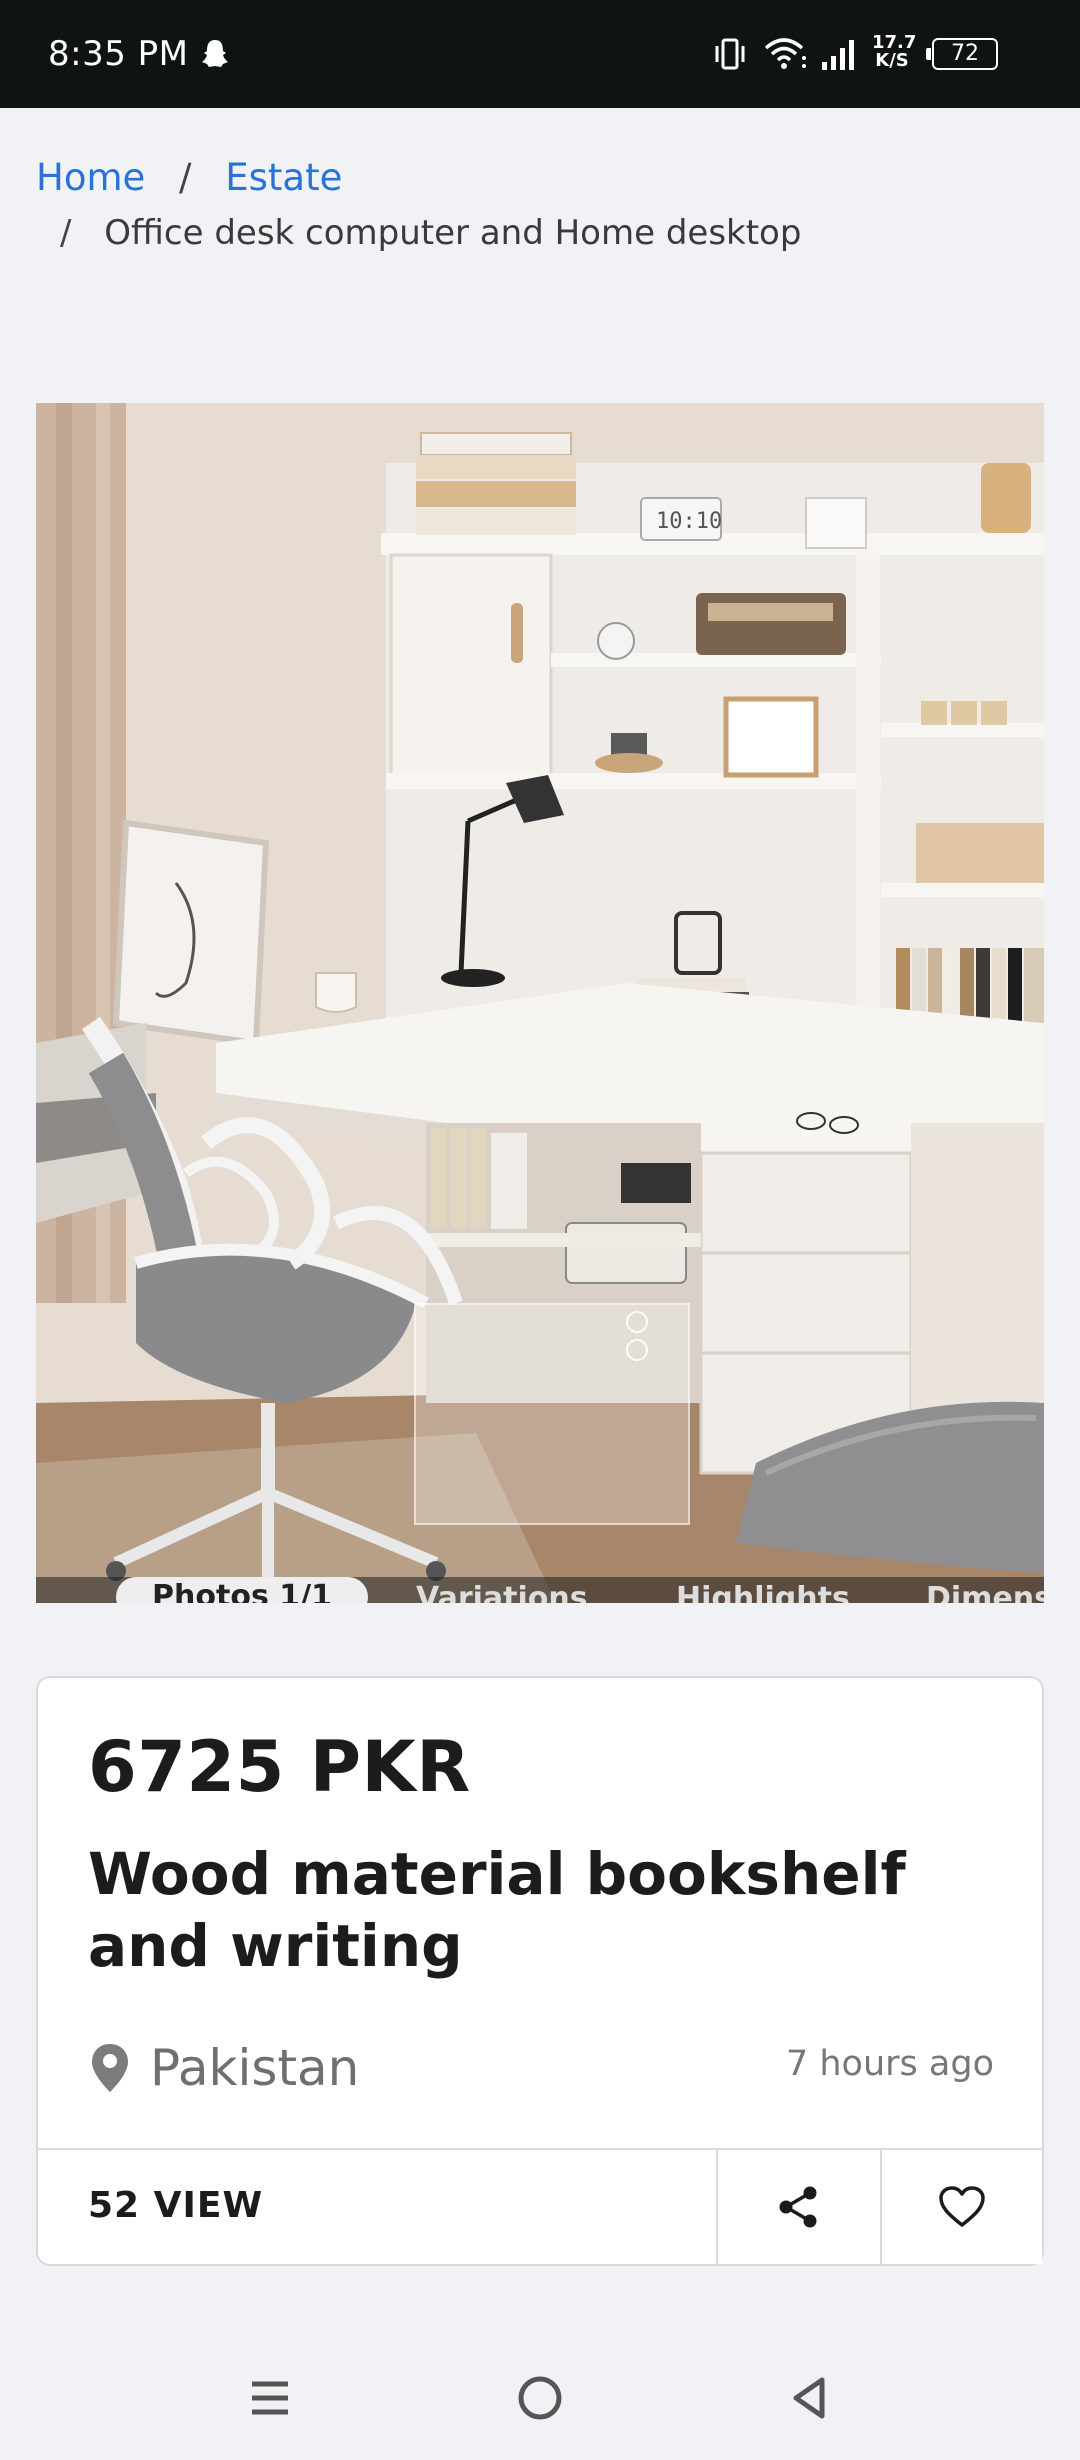  What do you see at coordinates (730, 54) in the screenshot?
I see `vibrate-icon` at bounding box center [730, 54].